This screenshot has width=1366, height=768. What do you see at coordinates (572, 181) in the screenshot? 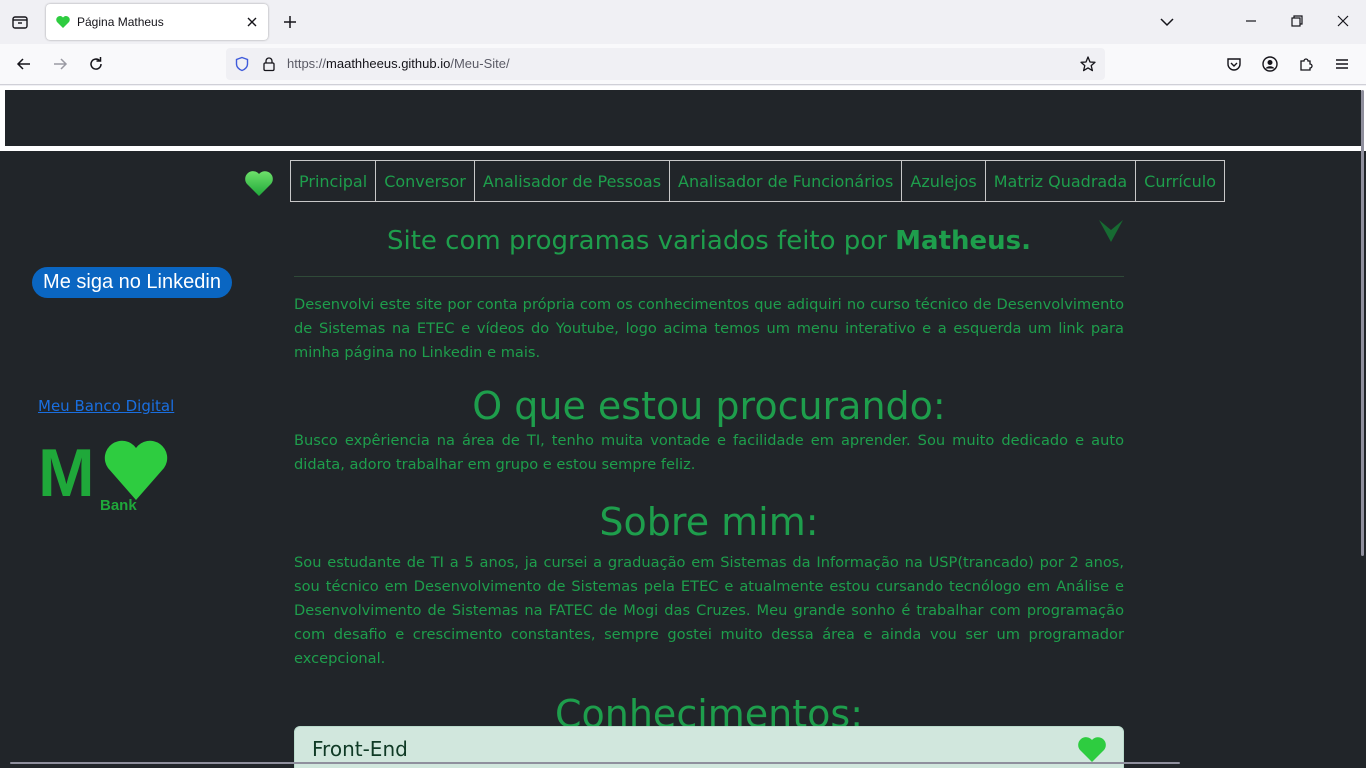
I see `menu-item-analisador-pessoas: Analisador de Pessoas` at bounding box center [572, 181].